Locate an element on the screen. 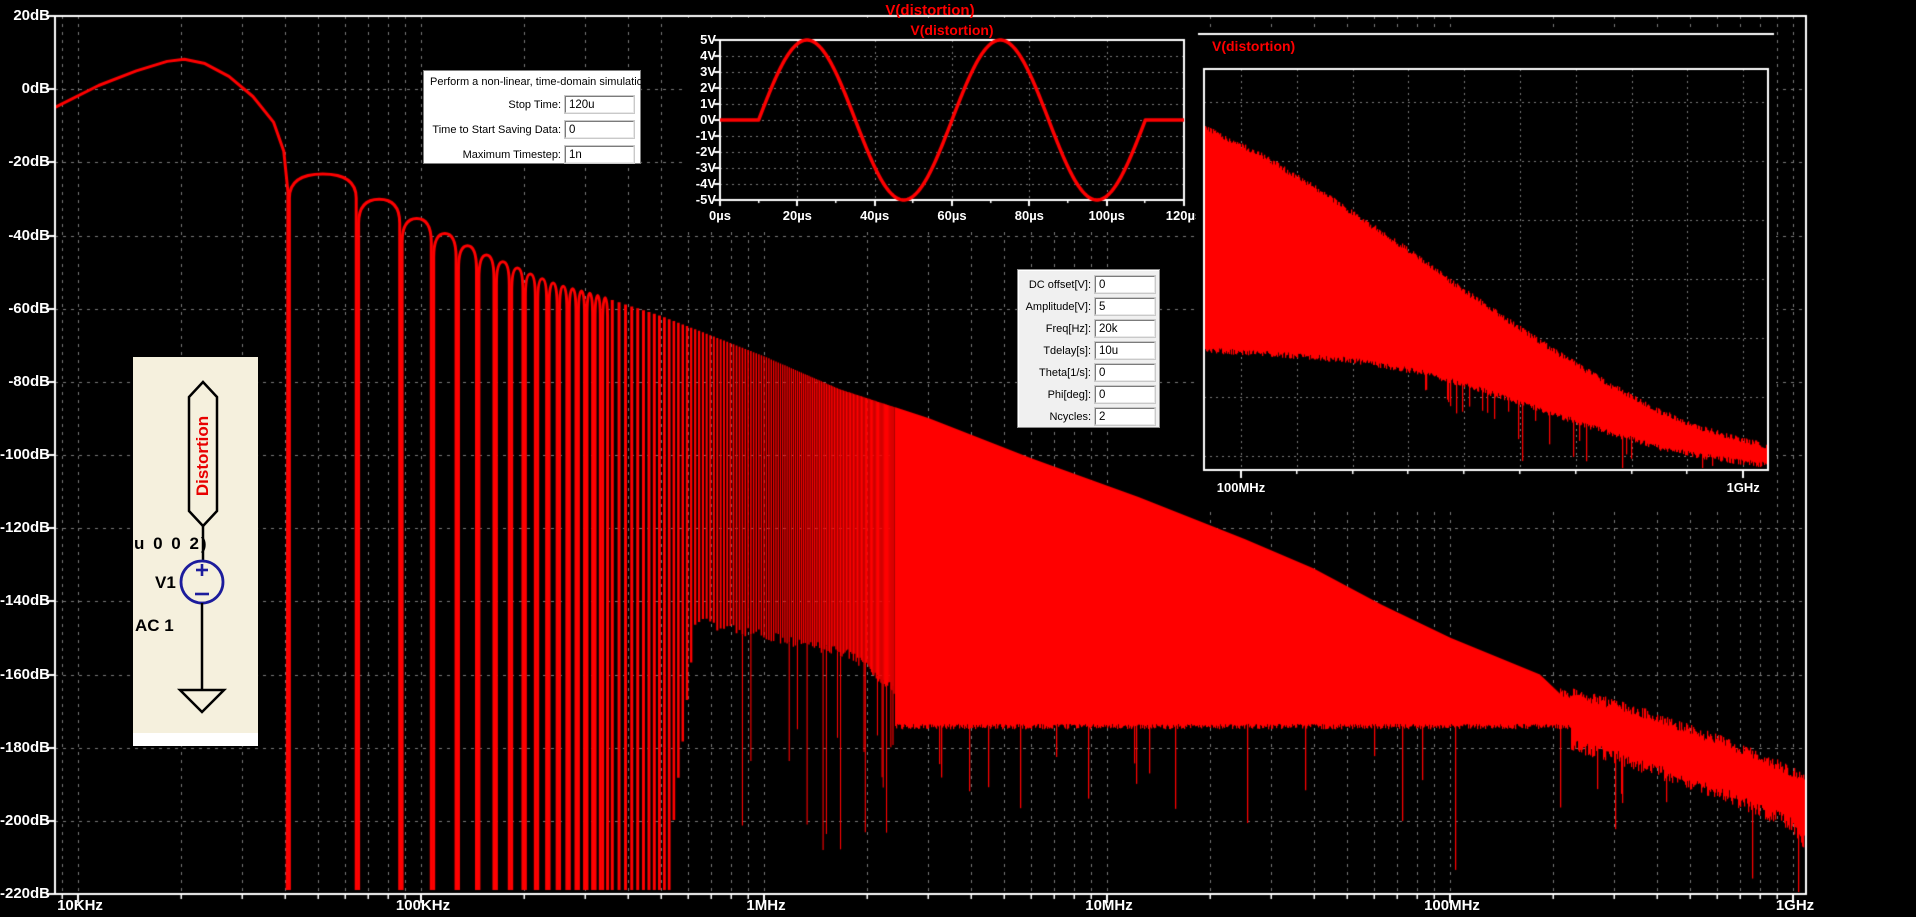 The height and width of the screenshot is (917, 1916). time-plot-title: V(distortion) is located at coordinates (952, 30).